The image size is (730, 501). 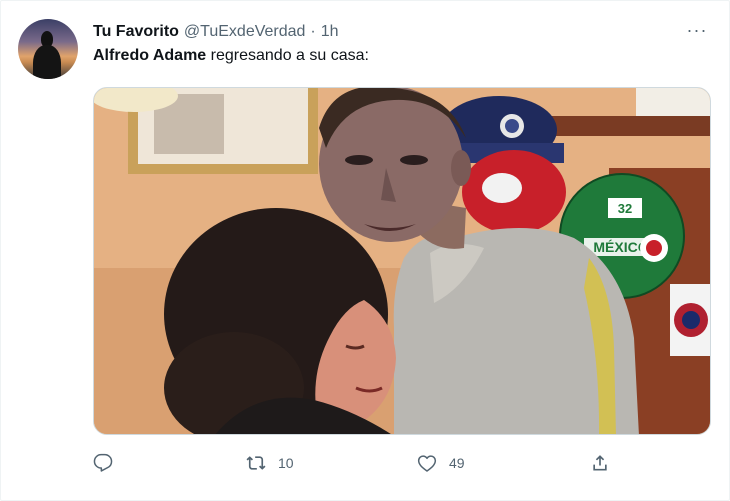 What do you see at coordinates (353, 463) in the screenshot?
I see `tweet-actions: 10 49` at bounding box center [353, 463].